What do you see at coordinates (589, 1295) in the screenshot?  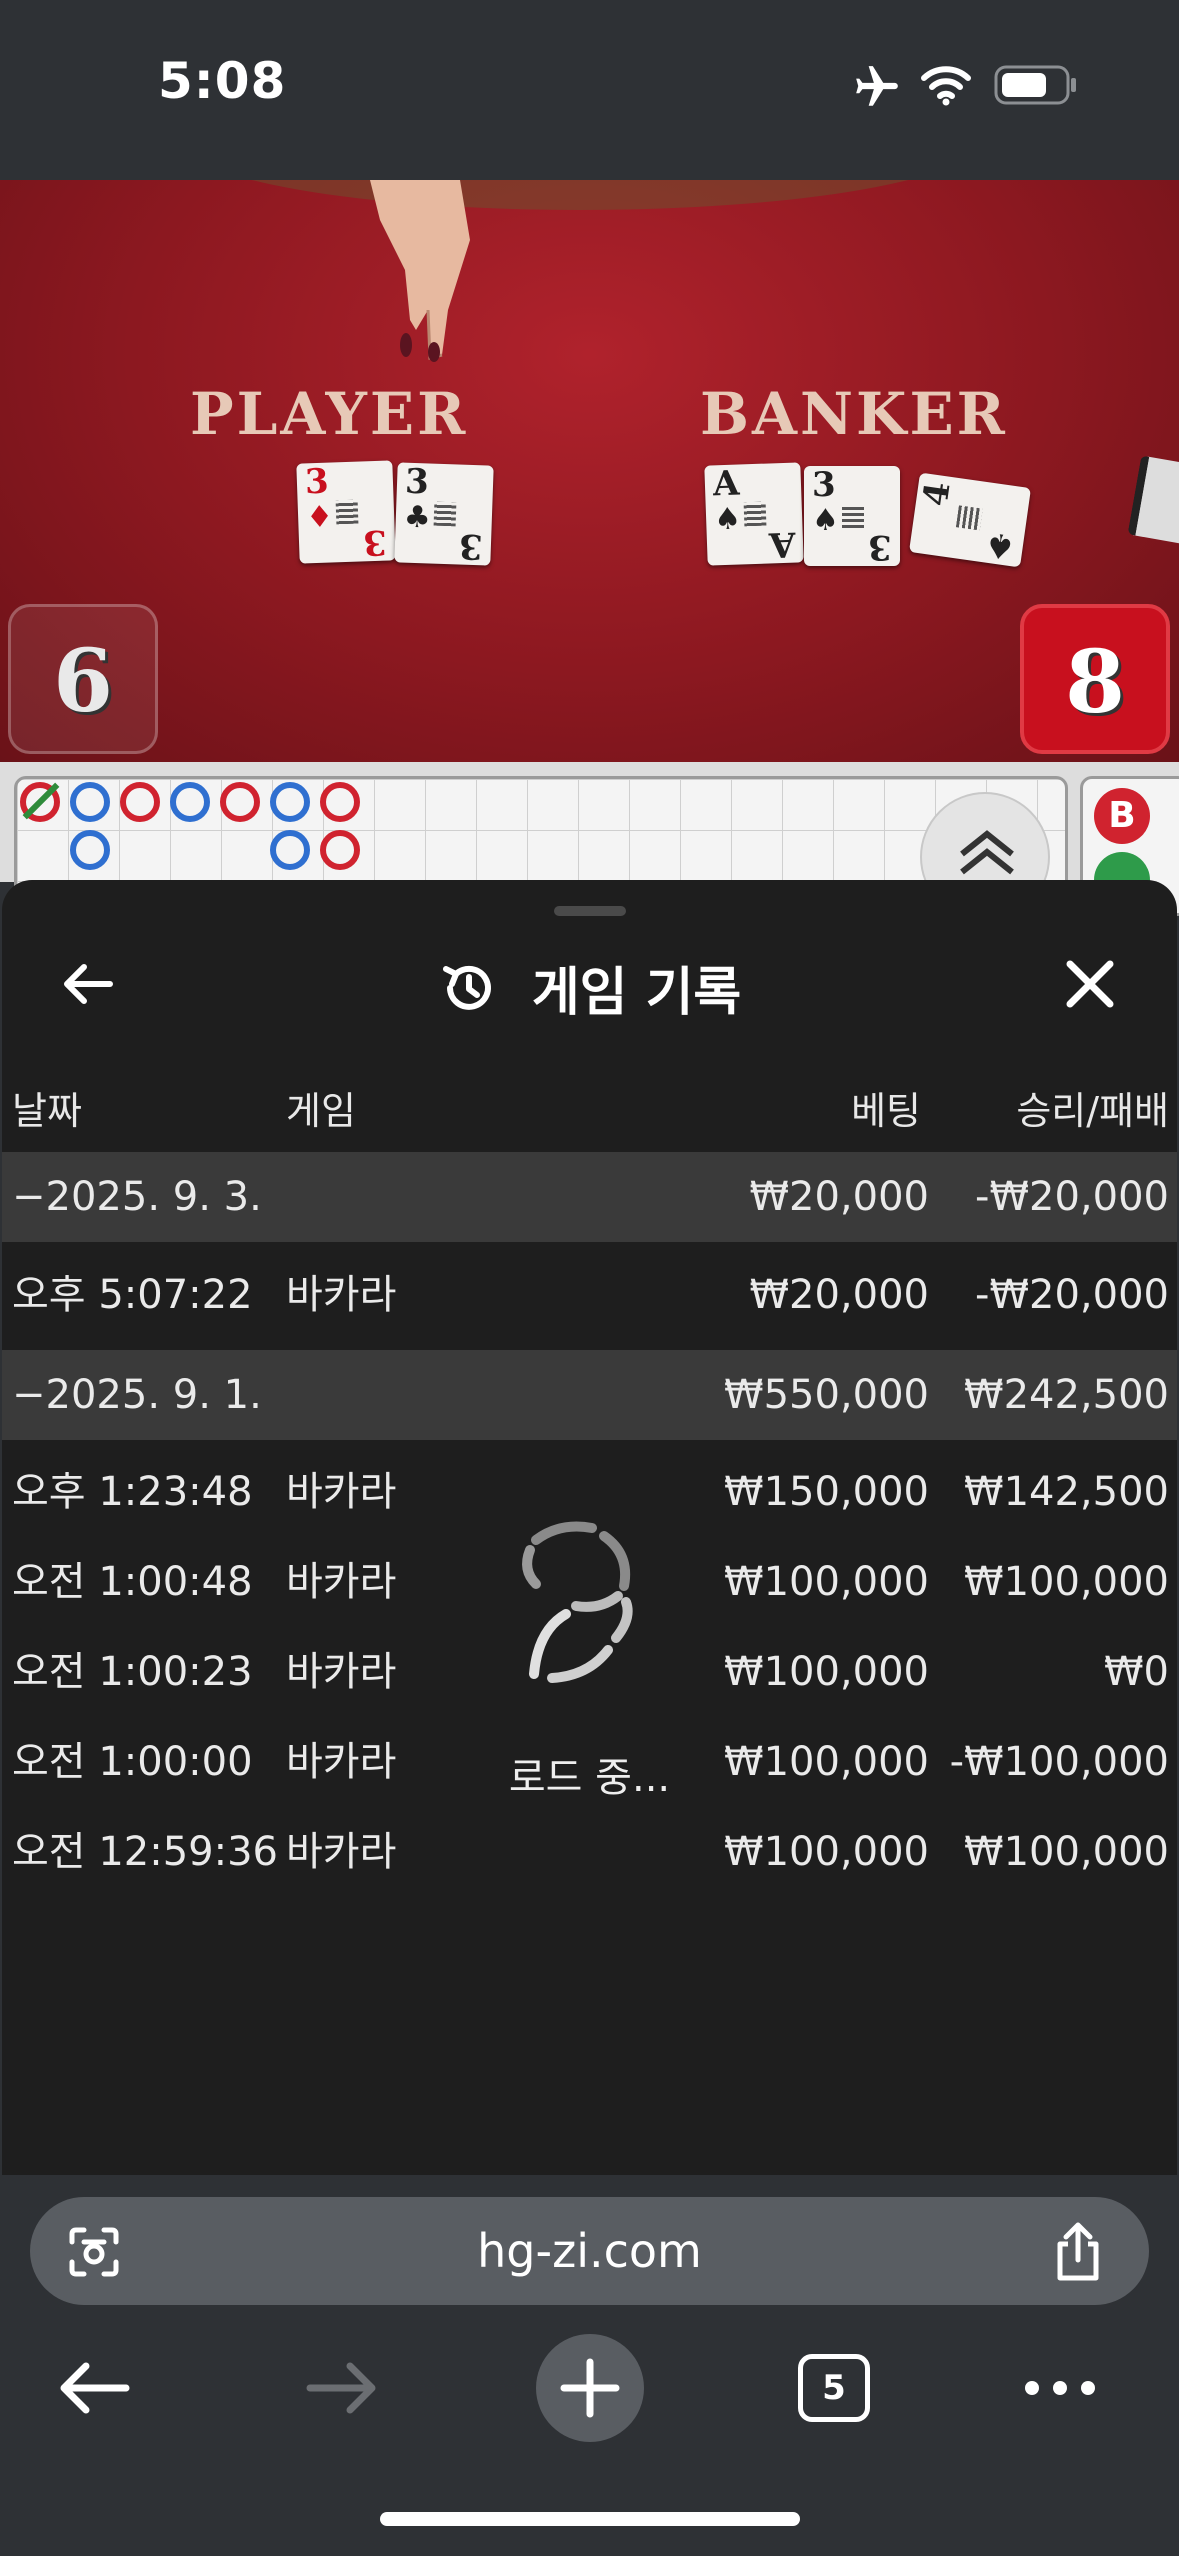 I see `history-row: 오후 5:07:22 바카라 ₩20,000 -₩20,000` at bounding box center [589, 1295].